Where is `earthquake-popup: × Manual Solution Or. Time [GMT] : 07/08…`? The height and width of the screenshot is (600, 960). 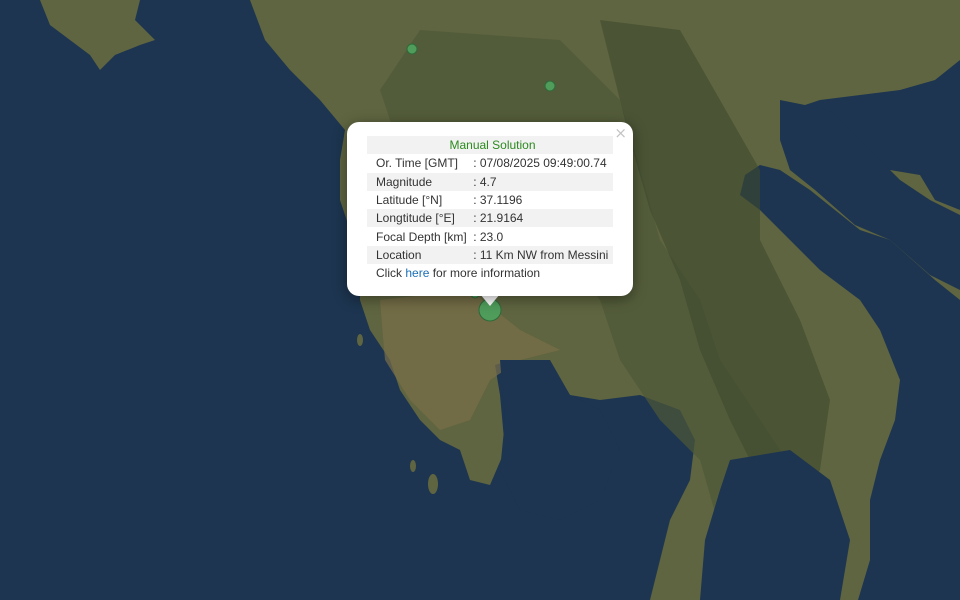 earthquake-popup: × Manual Solution Or. Time [GMT] : 07/08… is located at coordinates (490, 209).